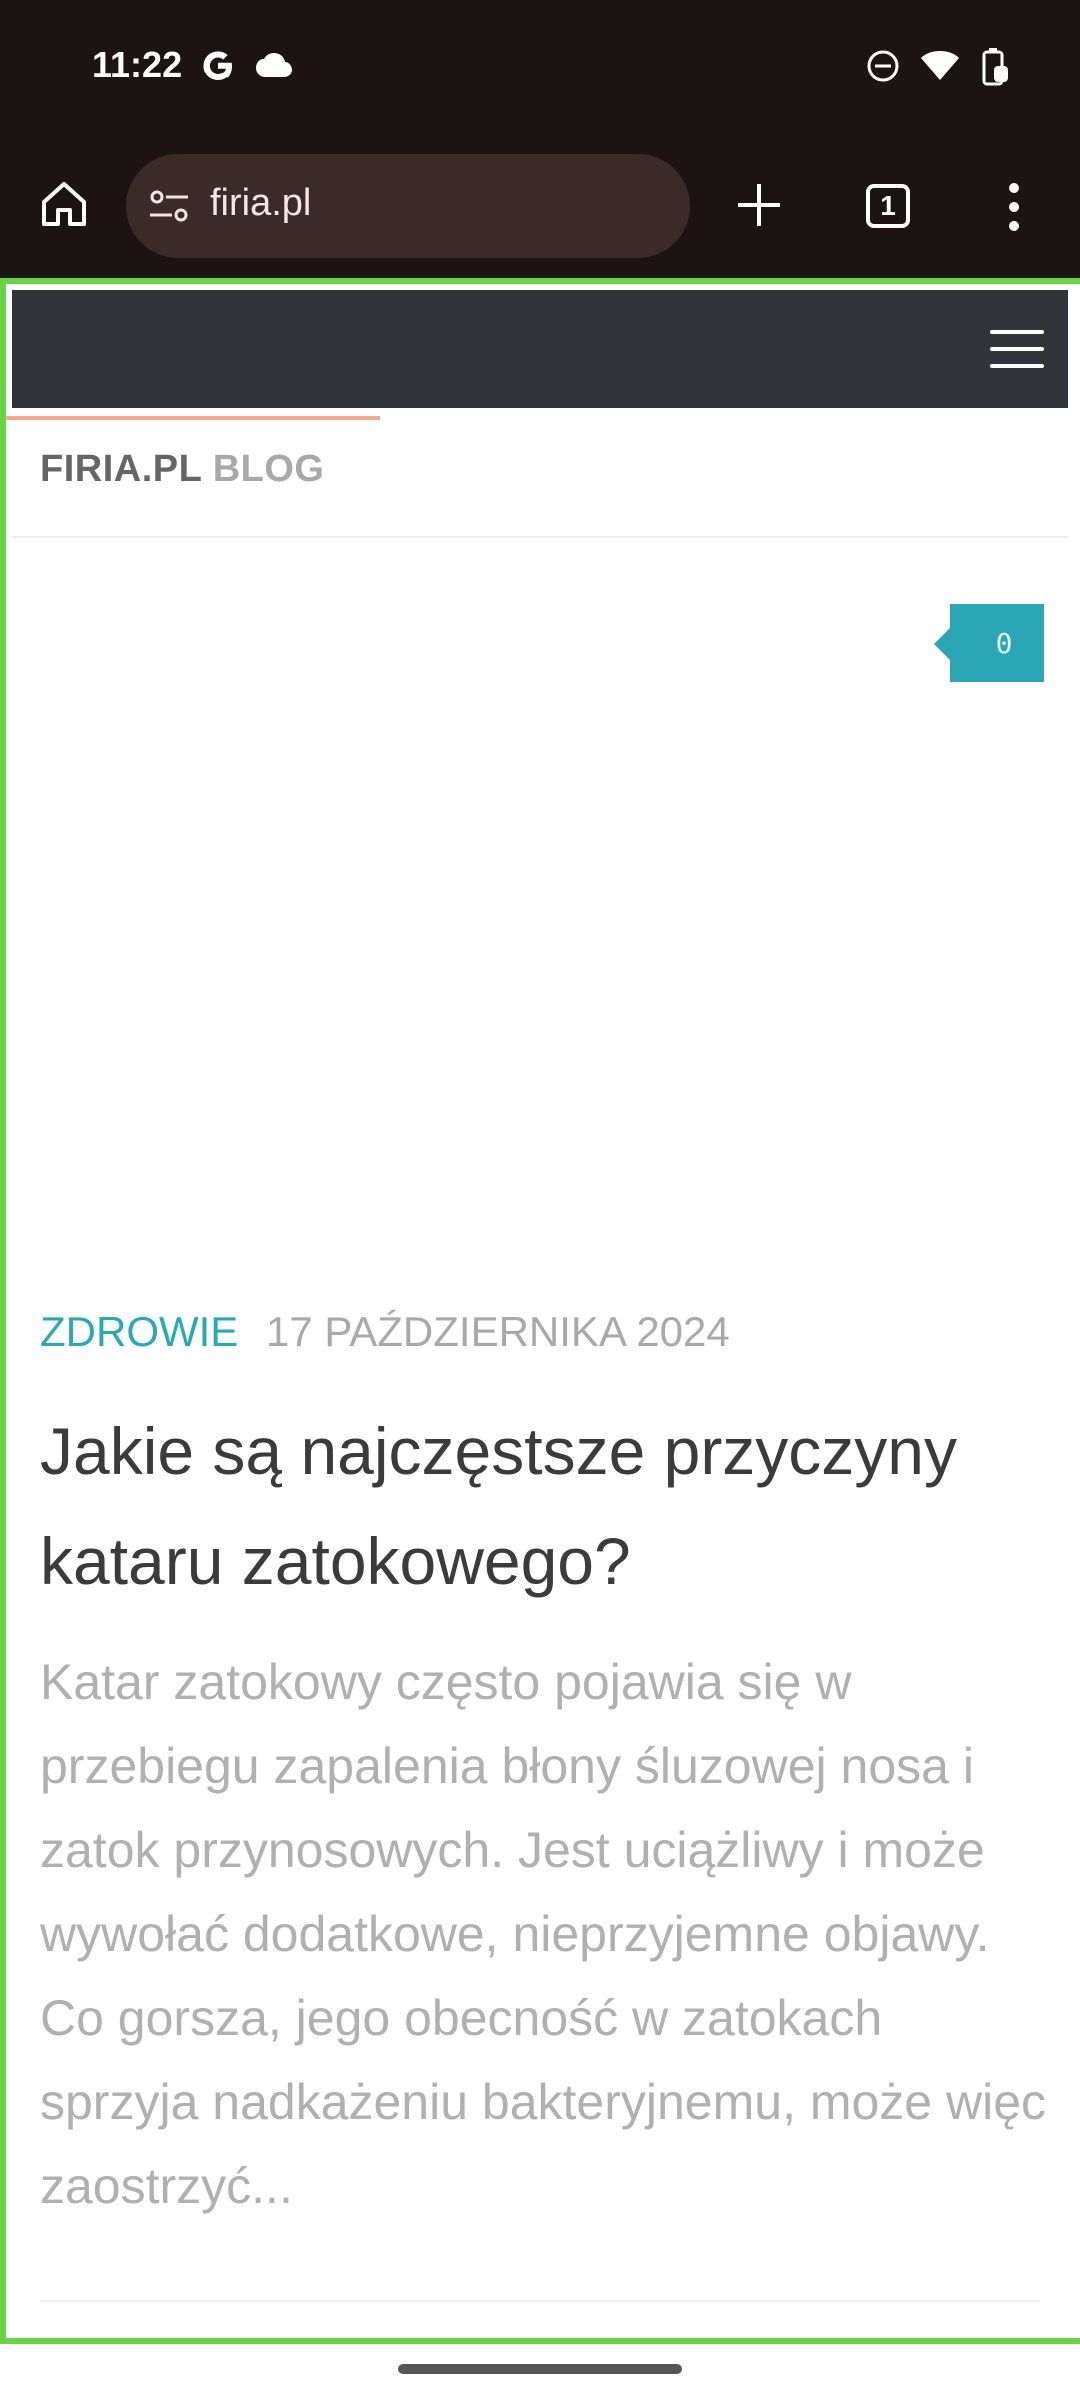 Image resolution: width=1080 pixels, height=2400 pixels. Describe the element at coordinates (883, 66) in the screenshot. I see `dnd-icon` at that location.